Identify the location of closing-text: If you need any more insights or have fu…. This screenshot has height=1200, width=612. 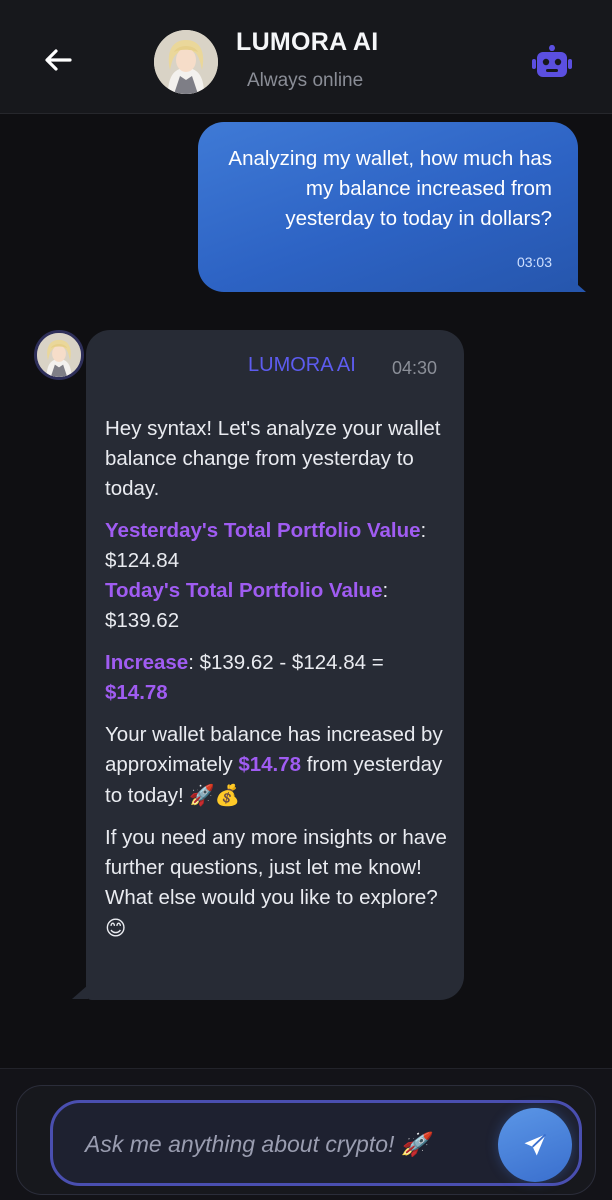
(276, 867).